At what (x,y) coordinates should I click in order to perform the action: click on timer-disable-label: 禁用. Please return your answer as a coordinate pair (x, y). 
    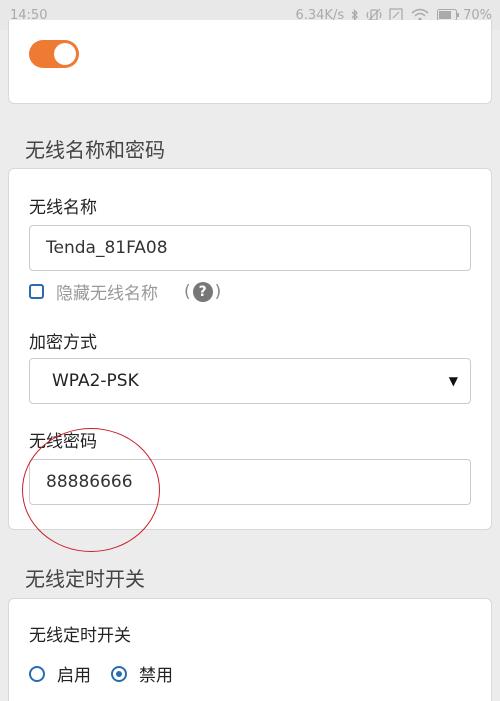
    Looking at the image, I should click on (156, 676).